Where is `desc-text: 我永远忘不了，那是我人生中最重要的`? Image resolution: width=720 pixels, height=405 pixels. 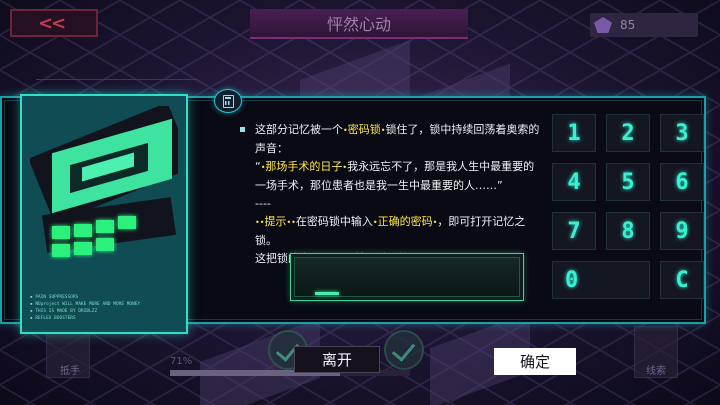 desc-text: 我永远忘不了，那是我人生中最重要的 is located at coordinates (441, 166).